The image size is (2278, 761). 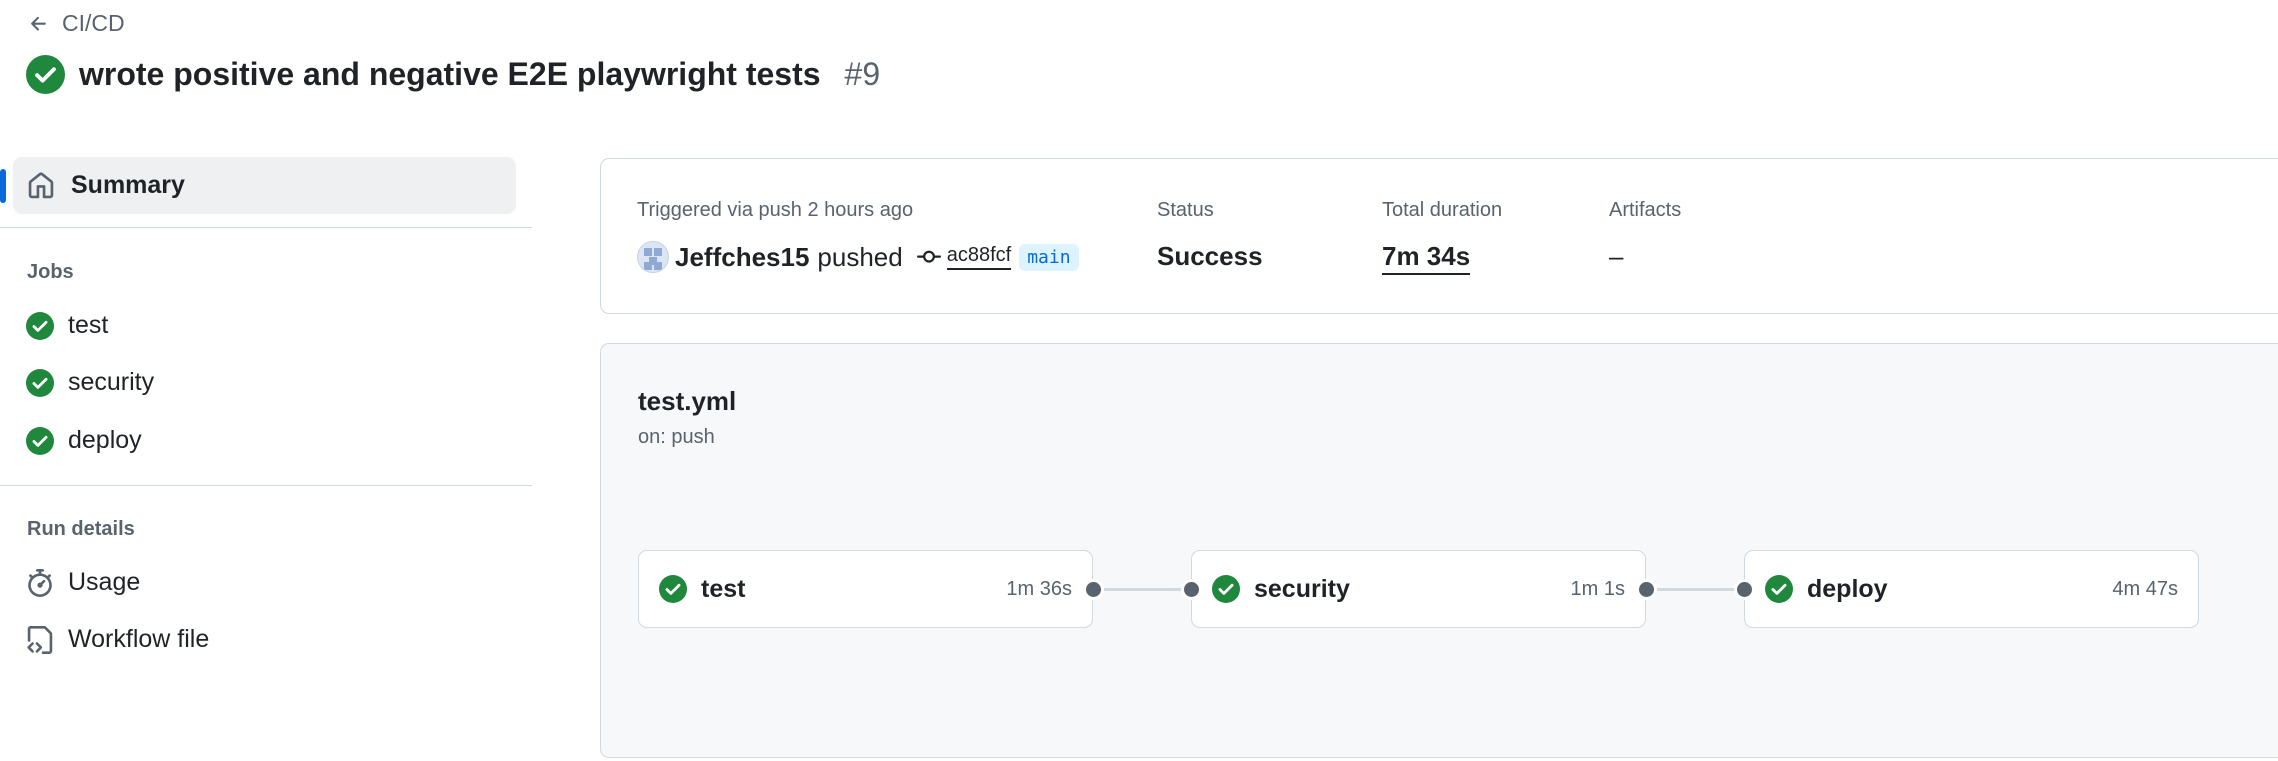 I want to click on artifacts-label: Artifacts, so click(x=1645, y=210).